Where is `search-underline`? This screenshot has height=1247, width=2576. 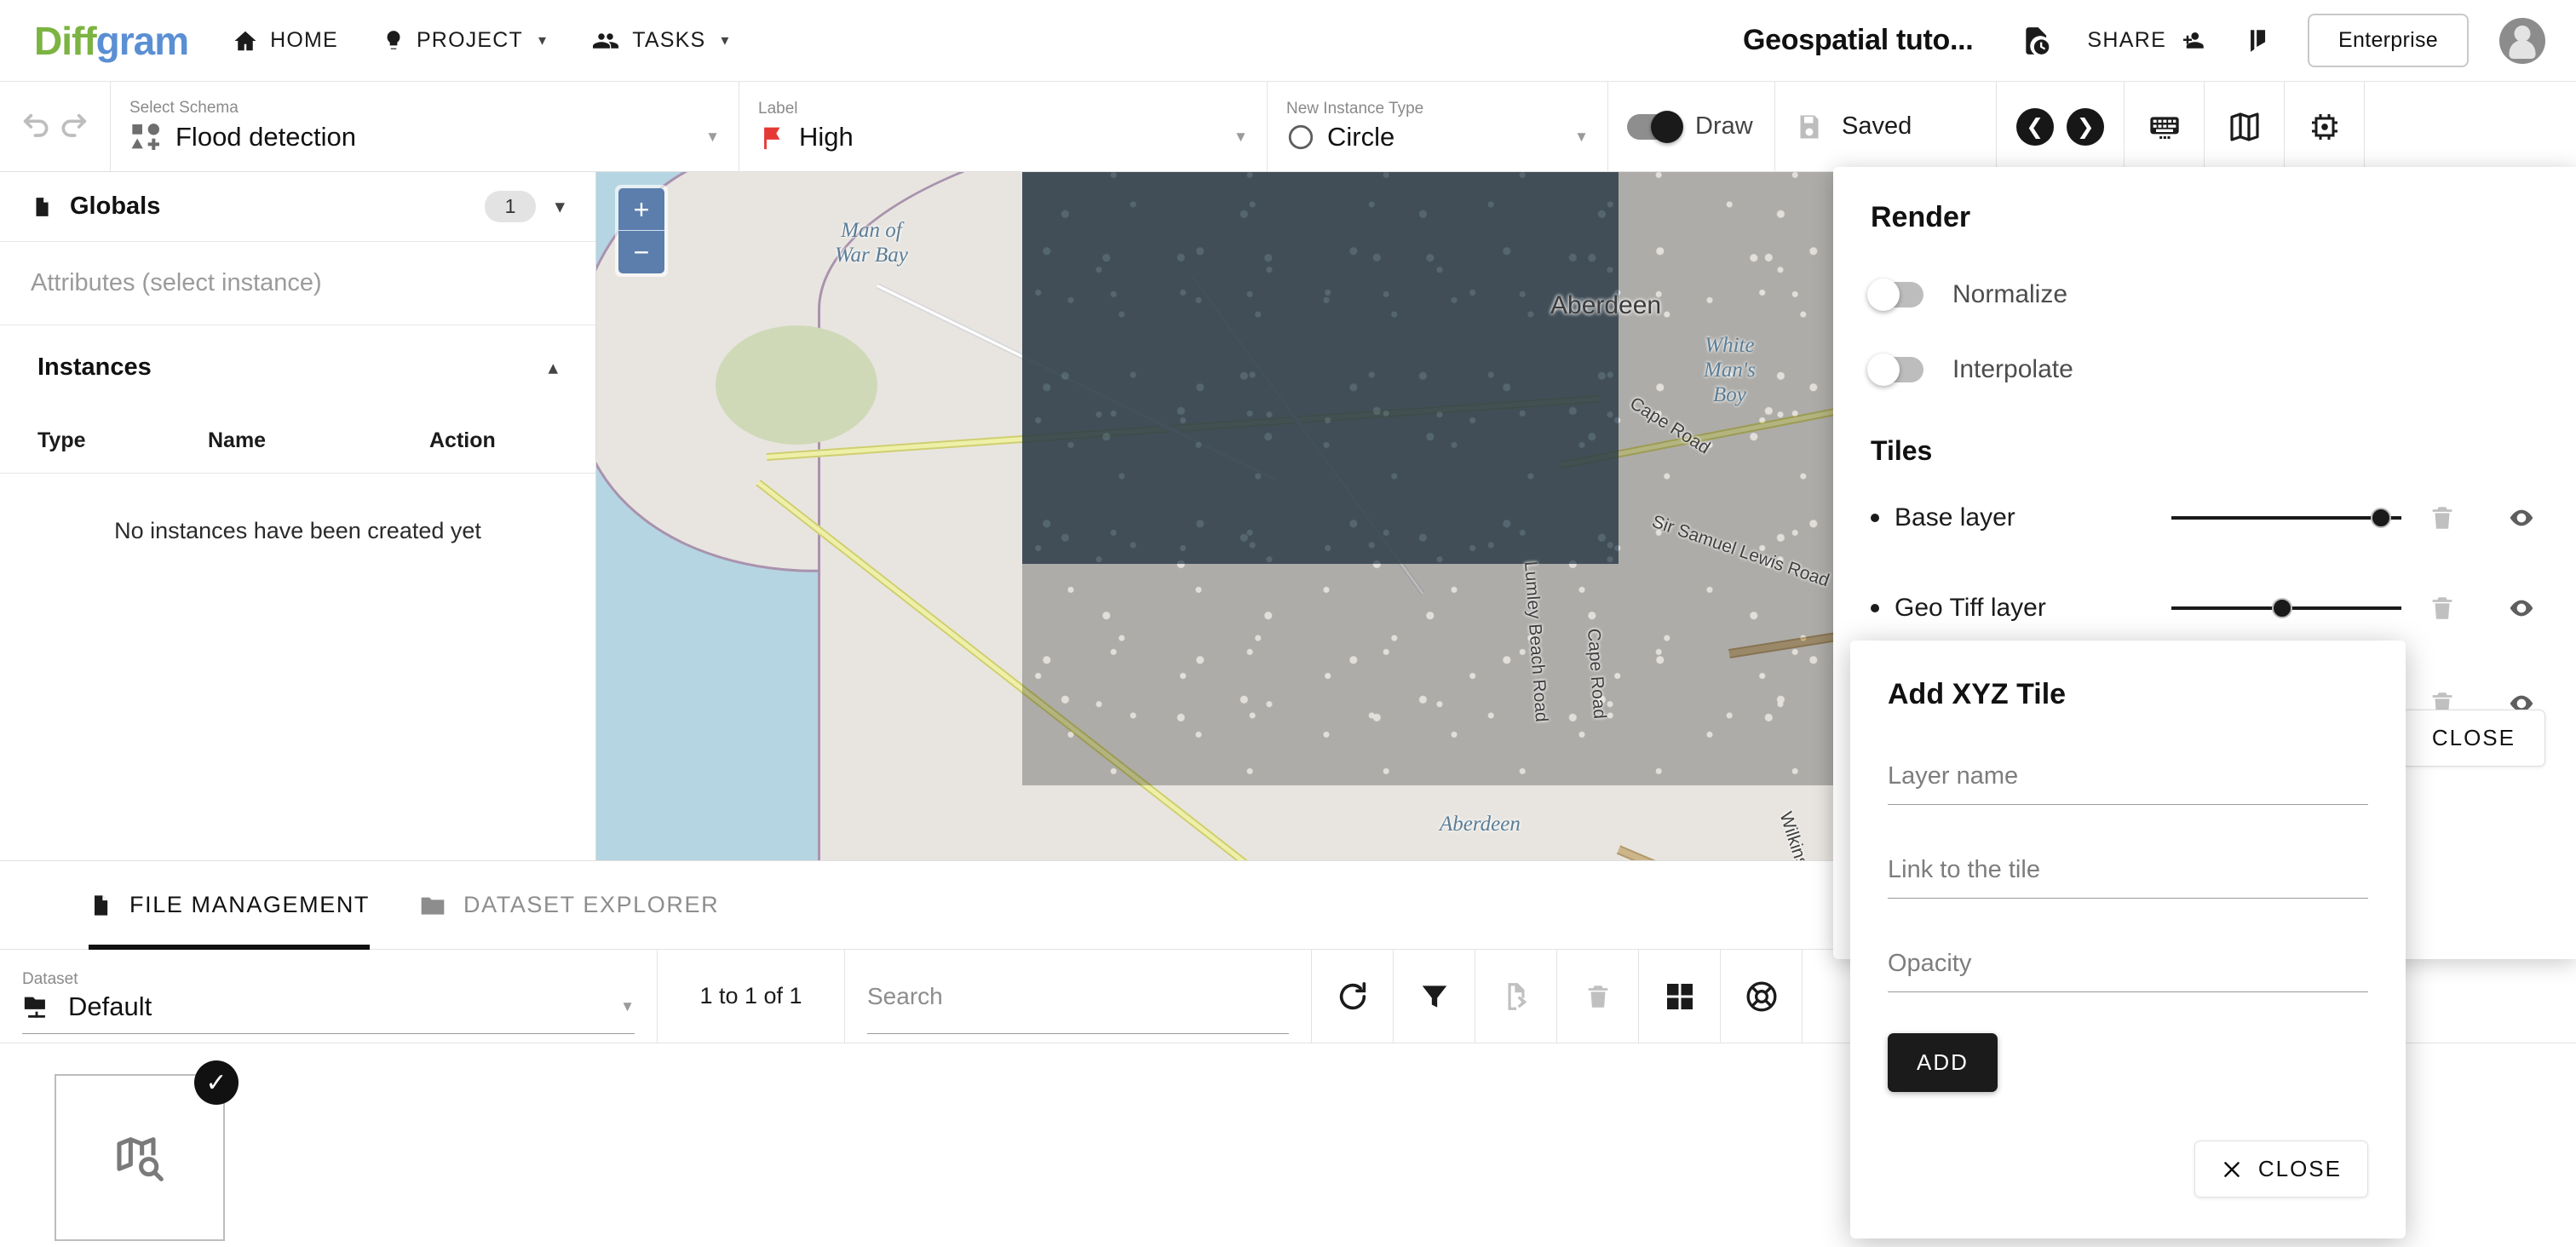 search-underline is located at coordinates (1078, 1034).